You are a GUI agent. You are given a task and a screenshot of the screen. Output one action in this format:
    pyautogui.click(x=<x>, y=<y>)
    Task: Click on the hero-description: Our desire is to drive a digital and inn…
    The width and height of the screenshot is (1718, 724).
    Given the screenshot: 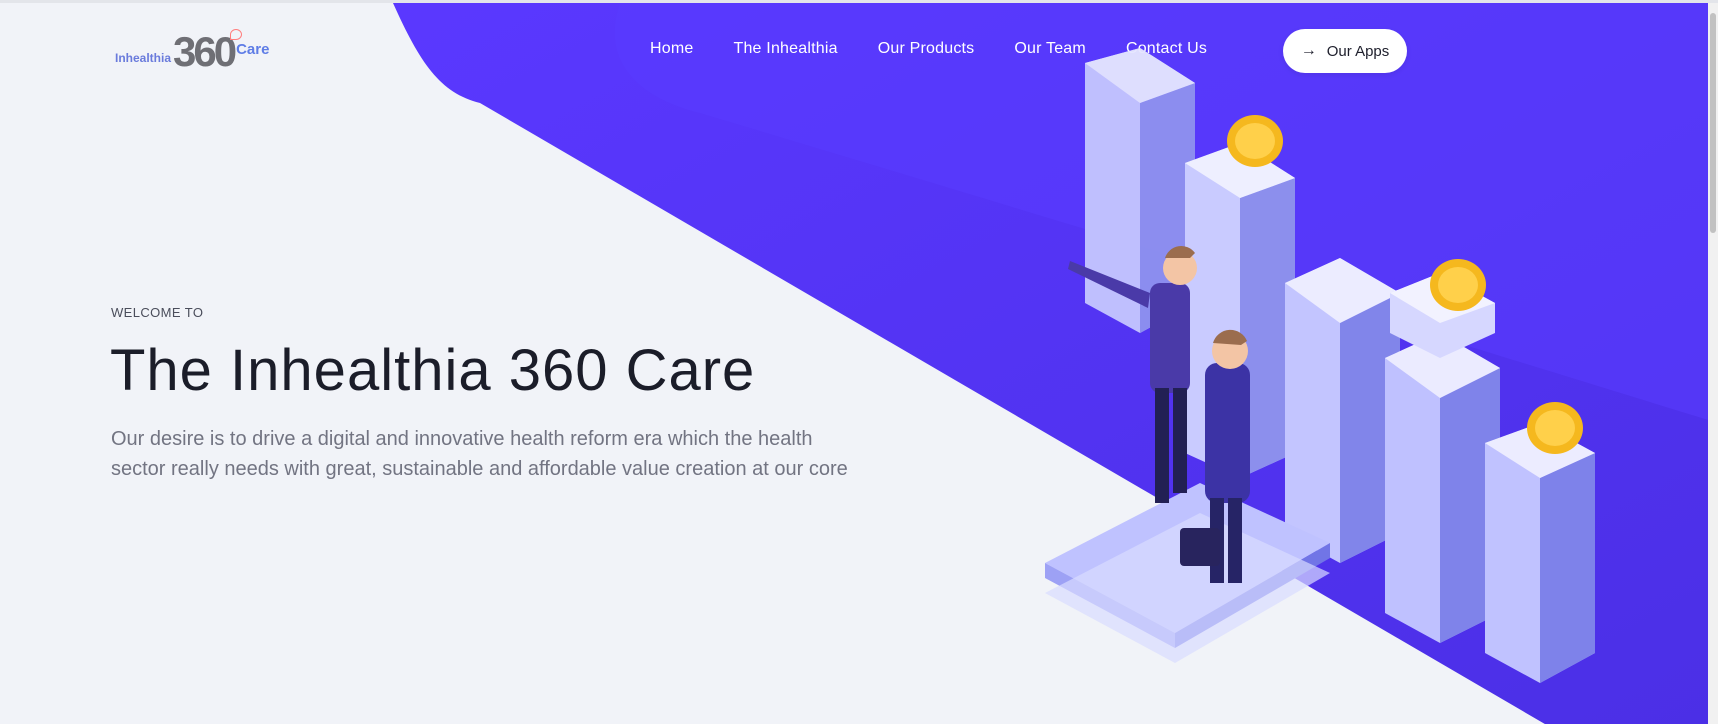 What is the action you would take?
    pyautogui.click(x=479, y=454)
    